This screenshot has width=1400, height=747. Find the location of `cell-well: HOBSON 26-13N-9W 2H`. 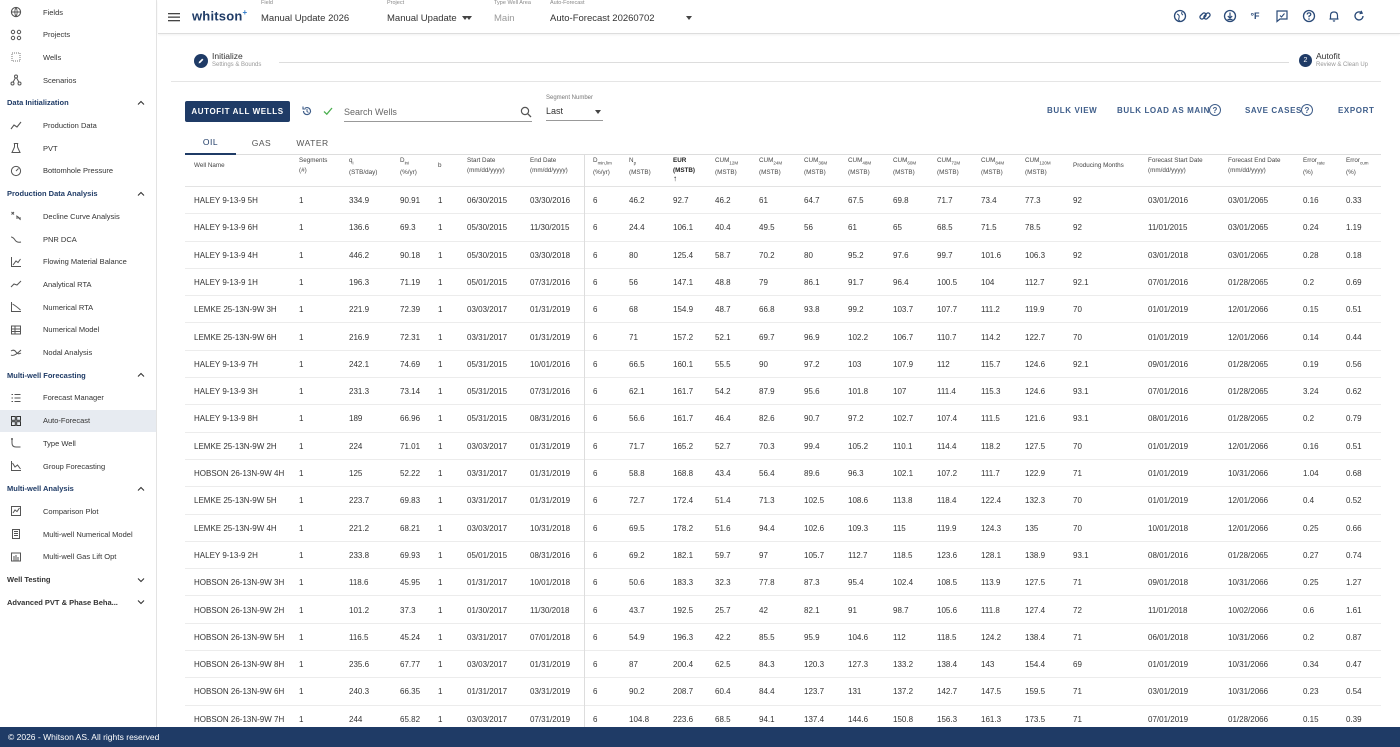

cell-well: HOBSON 26-13N-9W 2H is located at coordinates (239, 610).